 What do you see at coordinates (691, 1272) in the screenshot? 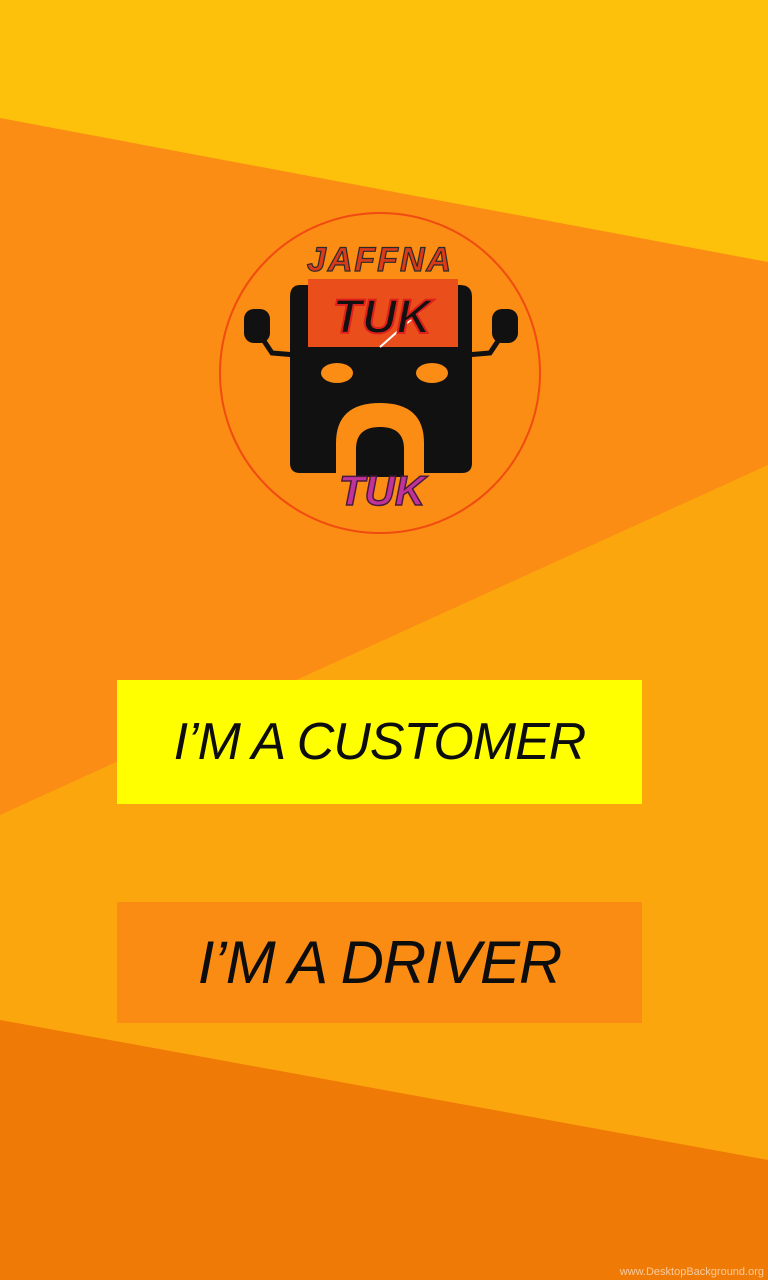
I see `watermark: www.DesktopBackground.org` at bounding box center [691, 1272].